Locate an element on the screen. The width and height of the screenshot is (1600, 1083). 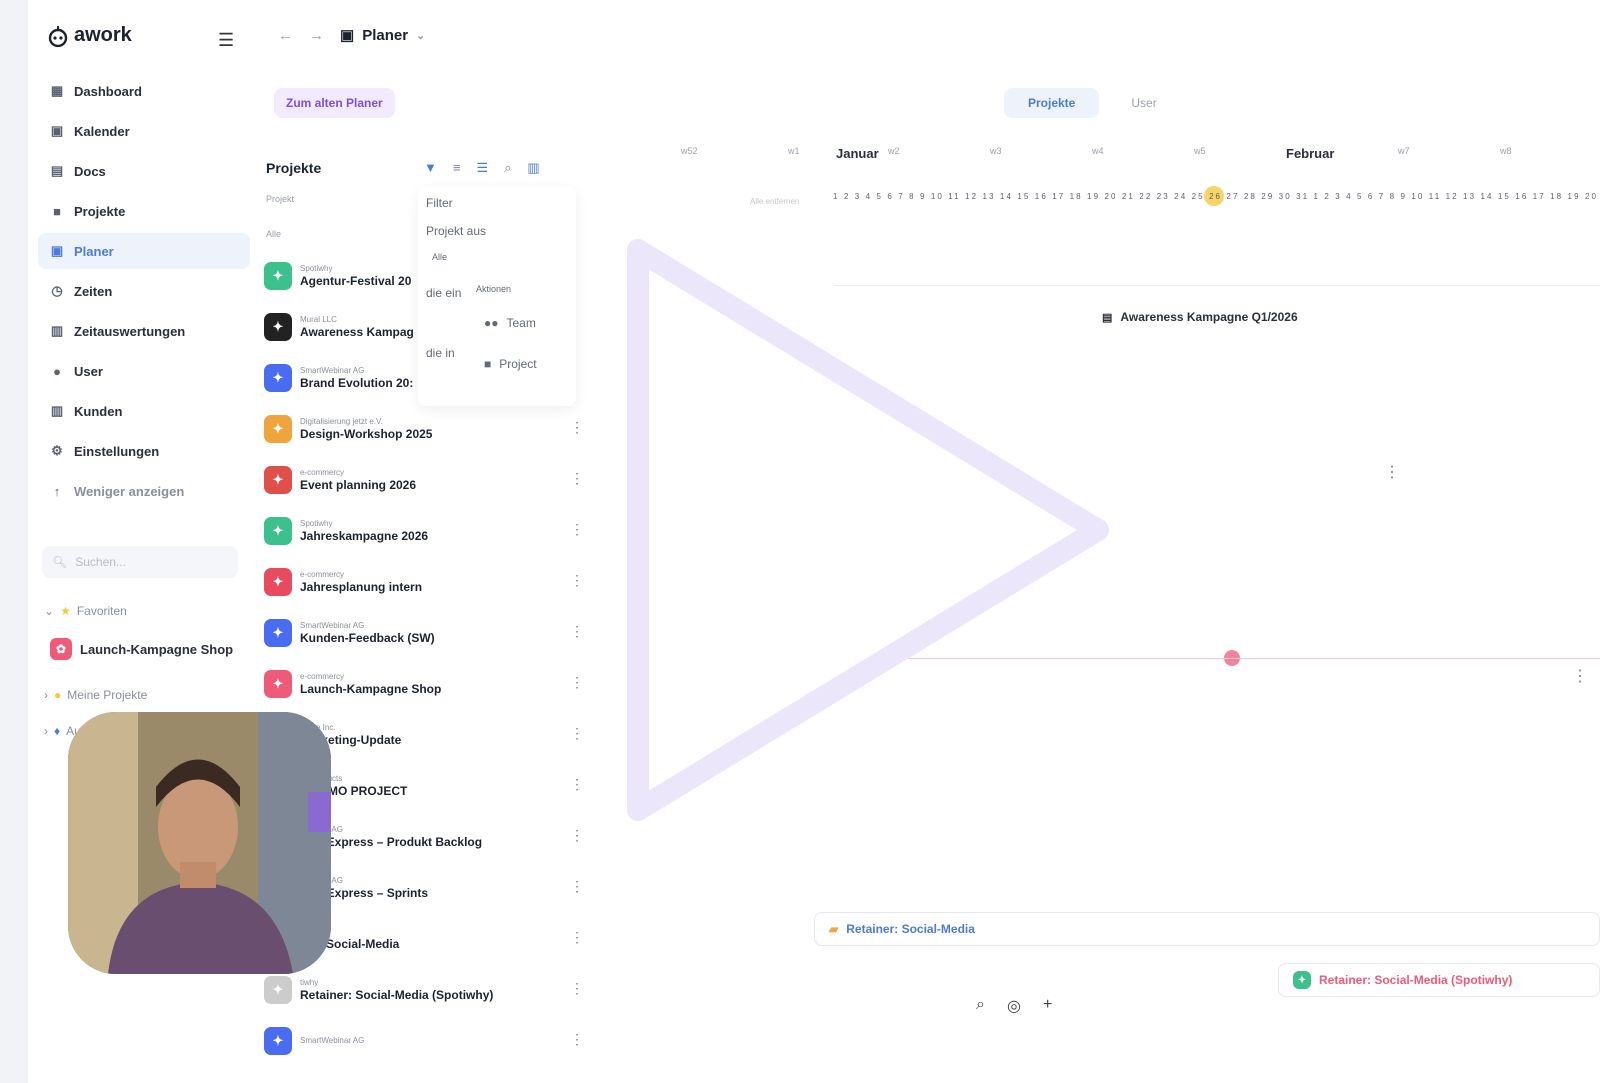
sidebar-item-kalender: ▣ Kalender is located at coordinates (144, 131).